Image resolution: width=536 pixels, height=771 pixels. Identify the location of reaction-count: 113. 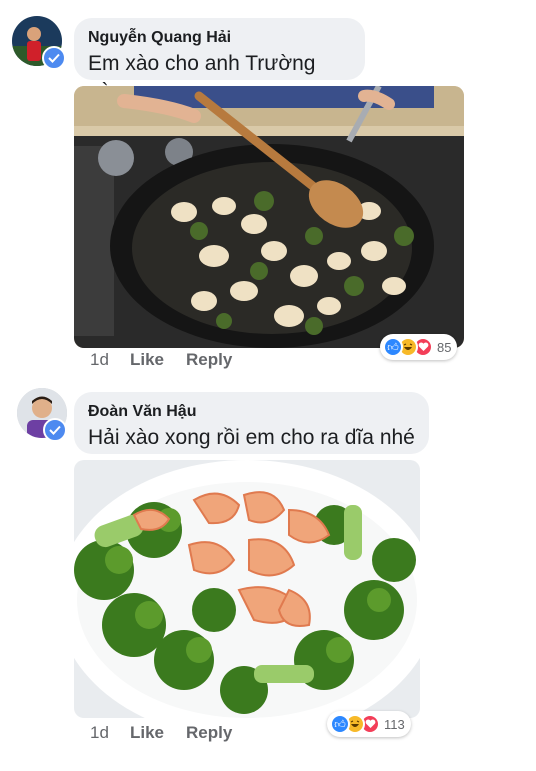
(394, 724).